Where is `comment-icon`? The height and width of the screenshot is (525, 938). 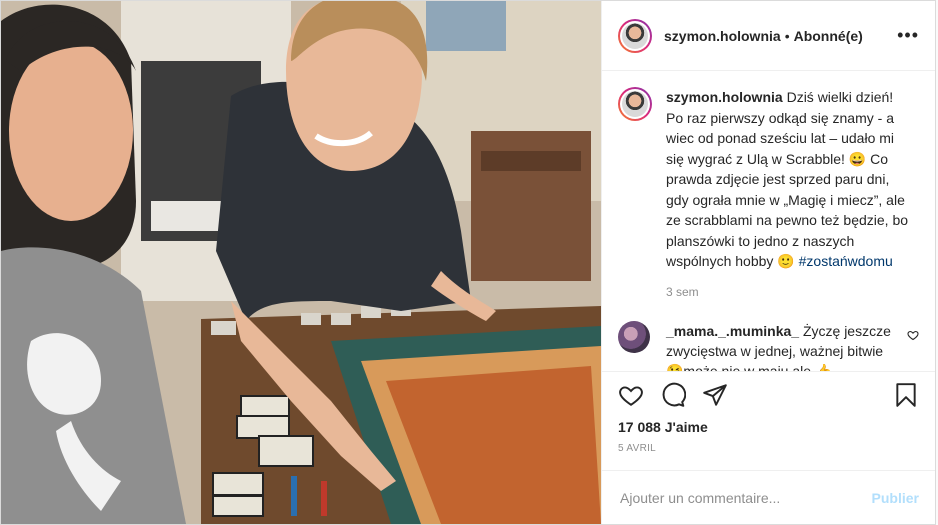 comment-icon is located at coordinates (673, 395).